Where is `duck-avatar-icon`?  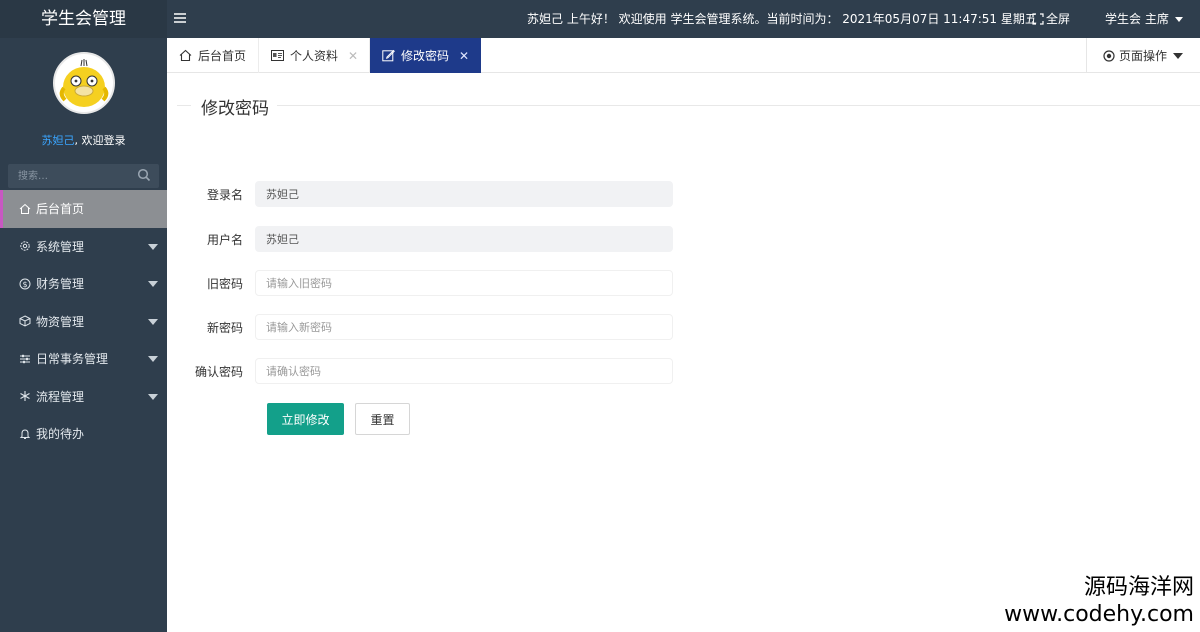
duck-avatar-icon is located at coordinates (83, 83).